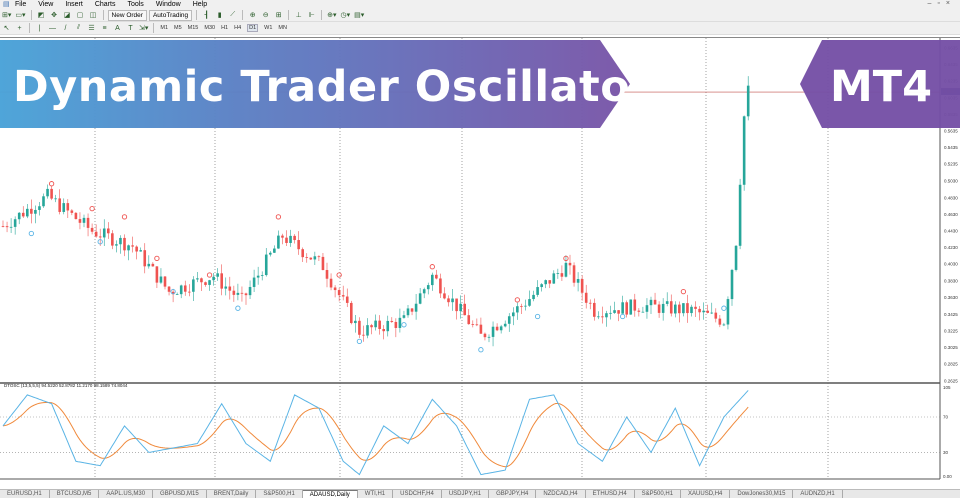 The image size is (960, 499). What do you see at coordinates (105, 4) in the screenshot?
I see `menu-charts: Charts` at bounding box center [105, 4].